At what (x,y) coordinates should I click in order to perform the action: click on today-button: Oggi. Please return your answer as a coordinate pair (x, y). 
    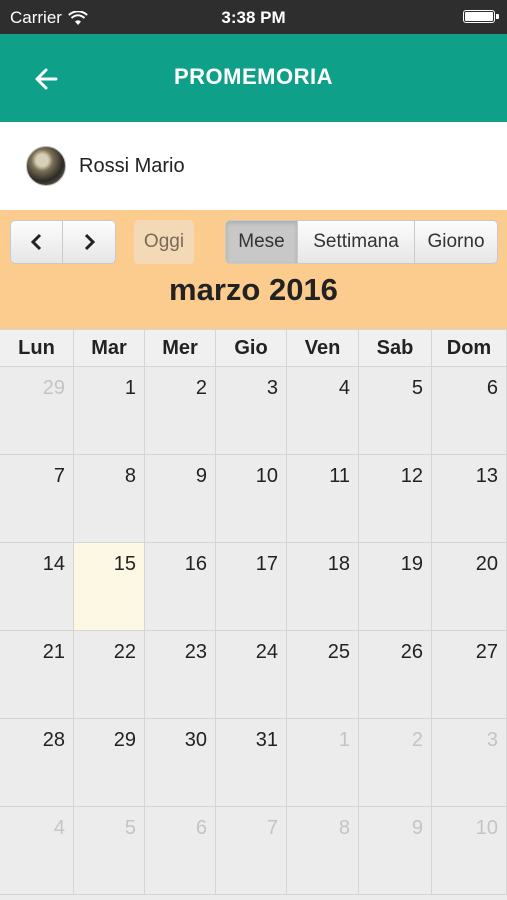
    Looking at the image, I should click on (164, 242).